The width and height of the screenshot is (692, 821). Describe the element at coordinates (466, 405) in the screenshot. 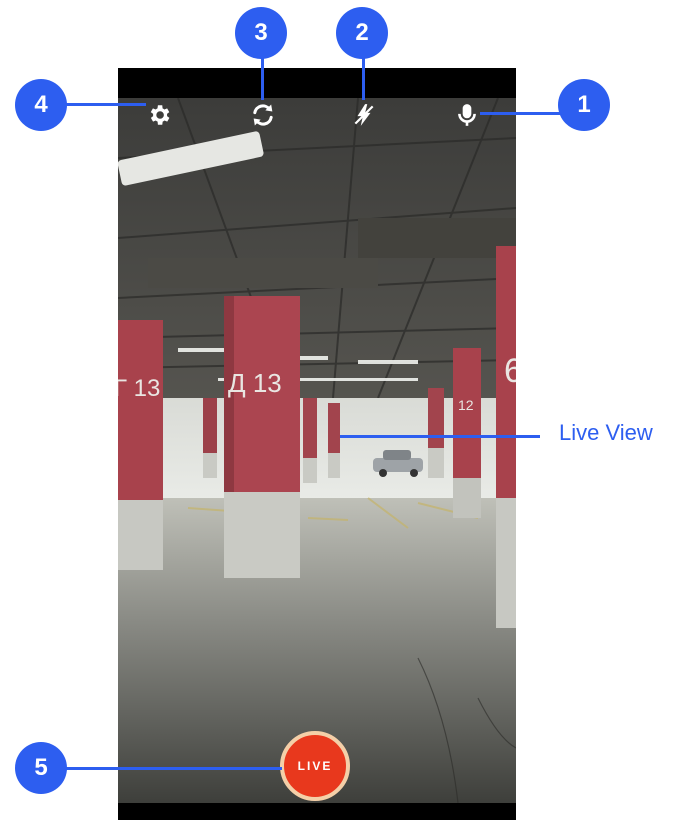

I see `pillar-label: 12` at that location.